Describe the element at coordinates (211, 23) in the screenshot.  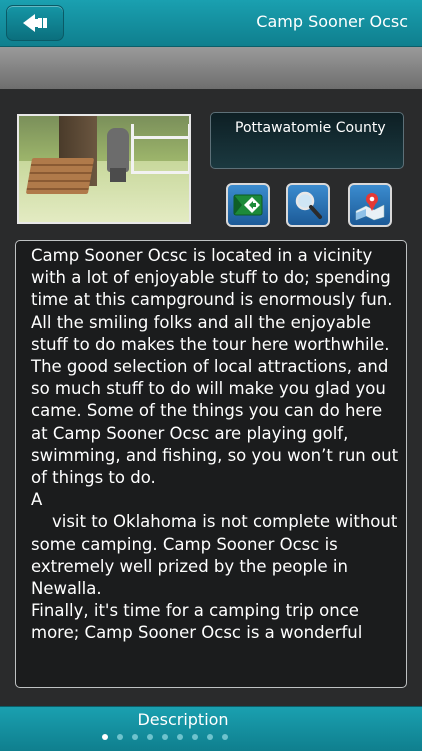
I see `top-bar: Camp Sooner Ocsc` at that location.